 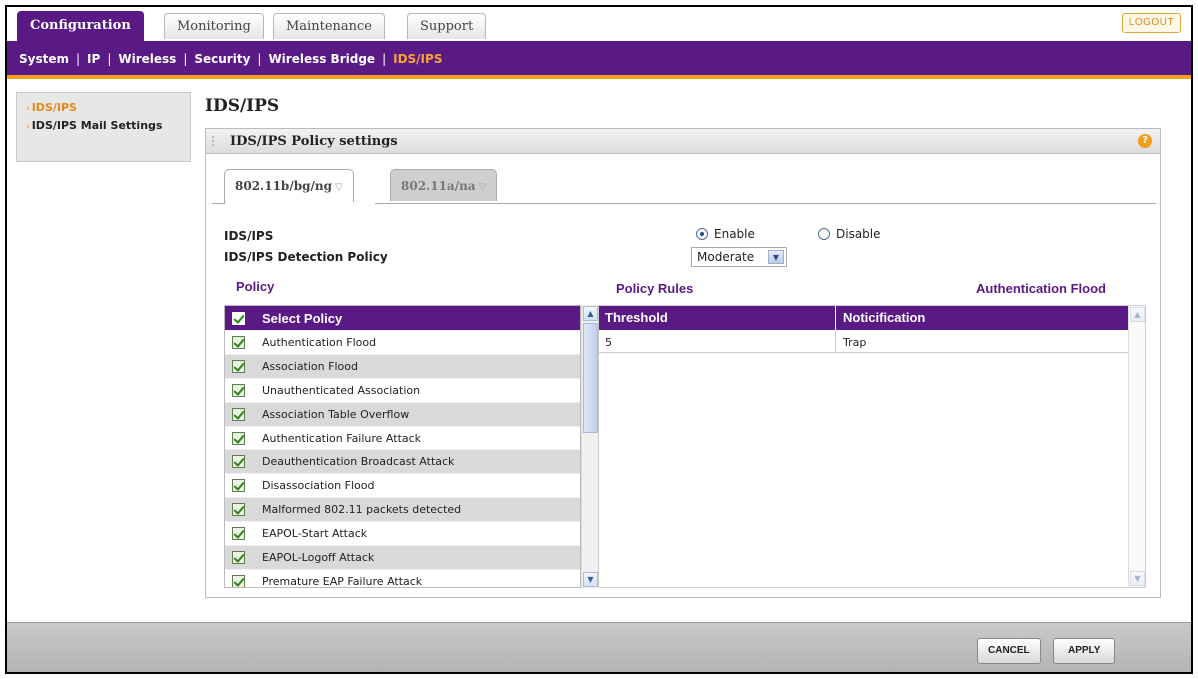 I want to click on subnav-item-ids-ips: IDS/IPS, so click(x=417, y=59).